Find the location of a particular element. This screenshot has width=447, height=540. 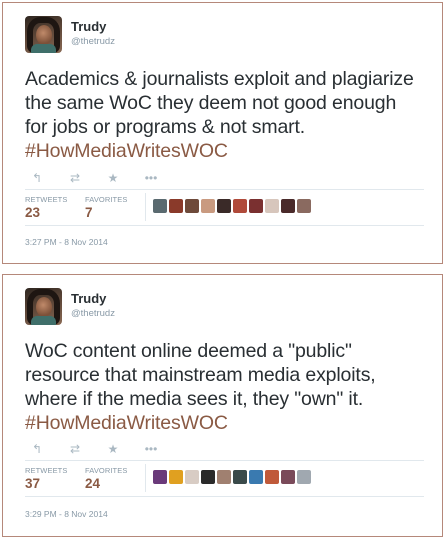

tweet-timestamp: 3:27 PM - 8 Nov 2014 is located at coordinates (66, 242).